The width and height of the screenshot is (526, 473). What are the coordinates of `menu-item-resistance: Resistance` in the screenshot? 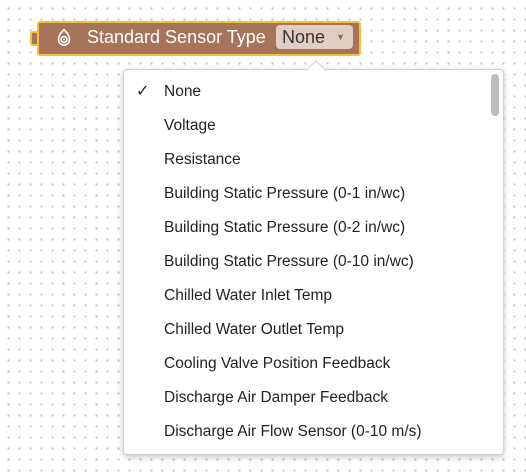 It's located at (304, 160).